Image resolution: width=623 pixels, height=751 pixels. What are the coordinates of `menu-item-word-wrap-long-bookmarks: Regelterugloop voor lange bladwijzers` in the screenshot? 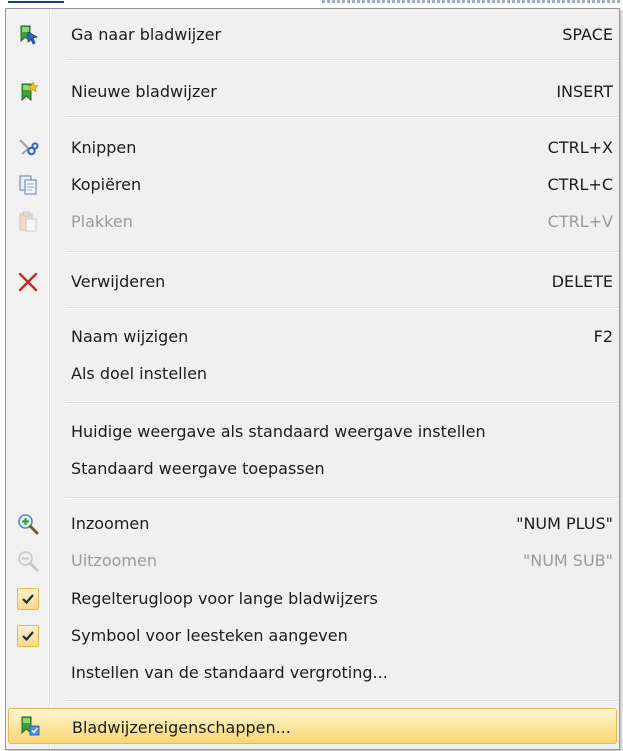 It's located at (312, 598).